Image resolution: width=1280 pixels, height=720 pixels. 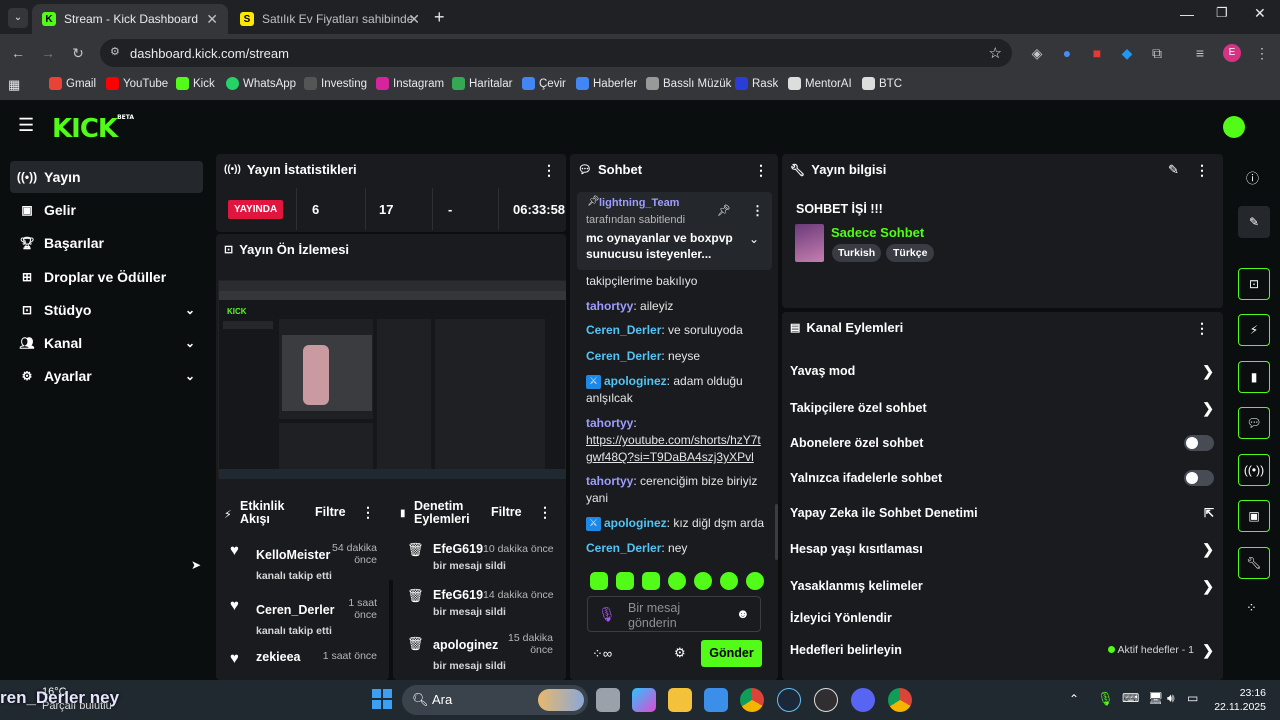 What do you see at coordinates (757, 211) in the screenshot?
I see `pinned-more-icon: ⋮` at bounding box center [757, 211].